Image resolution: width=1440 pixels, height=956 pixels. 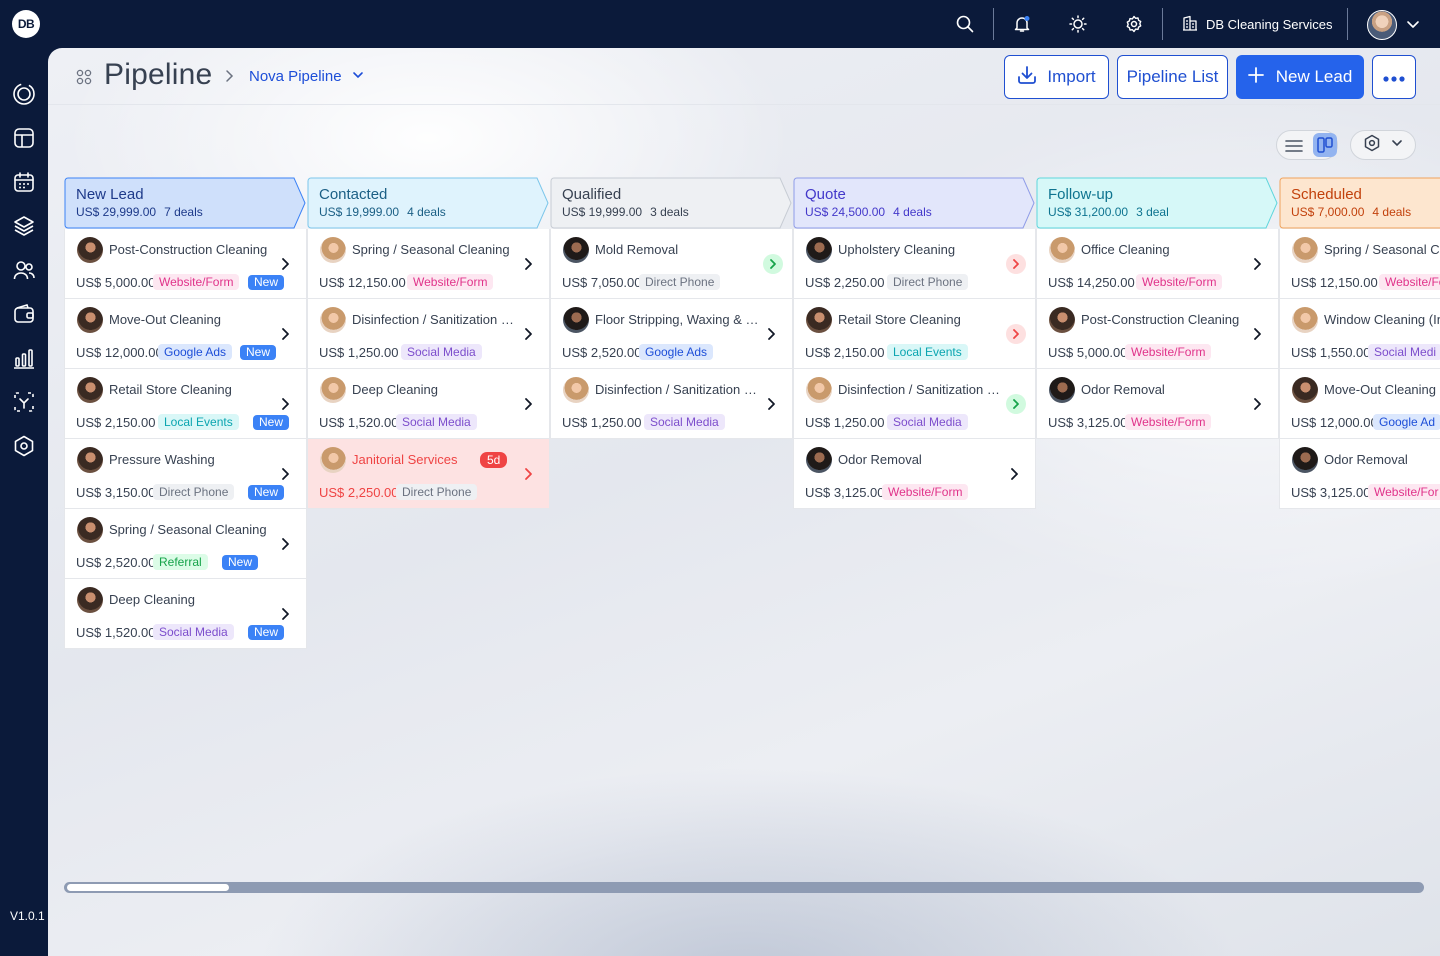 I want to click on column-header: Qualified US$ 19,999.00 3 deals, so click(x=671, y=203).